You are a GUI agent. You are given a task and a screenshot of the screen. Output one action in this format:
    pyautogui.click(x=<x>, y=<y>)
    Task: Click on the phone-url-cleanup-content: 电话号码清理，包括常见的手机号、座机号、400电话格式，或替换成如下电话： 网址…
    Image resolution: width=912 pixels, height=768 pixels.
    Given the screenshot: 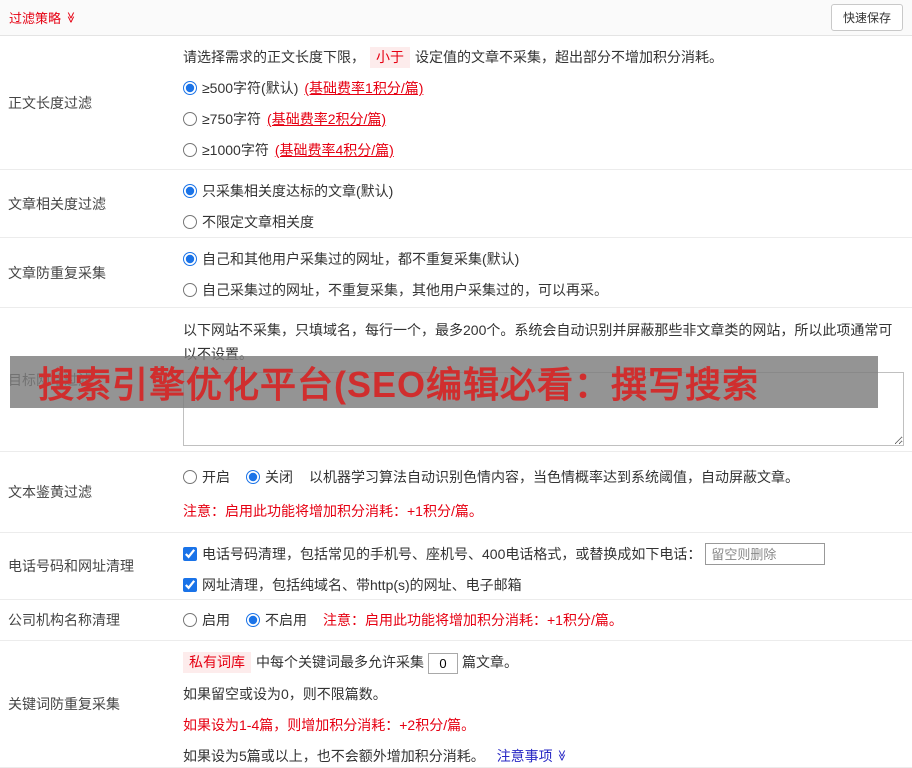 What is the action you would take?
    pyautogui.click(x=543, y=566)
    